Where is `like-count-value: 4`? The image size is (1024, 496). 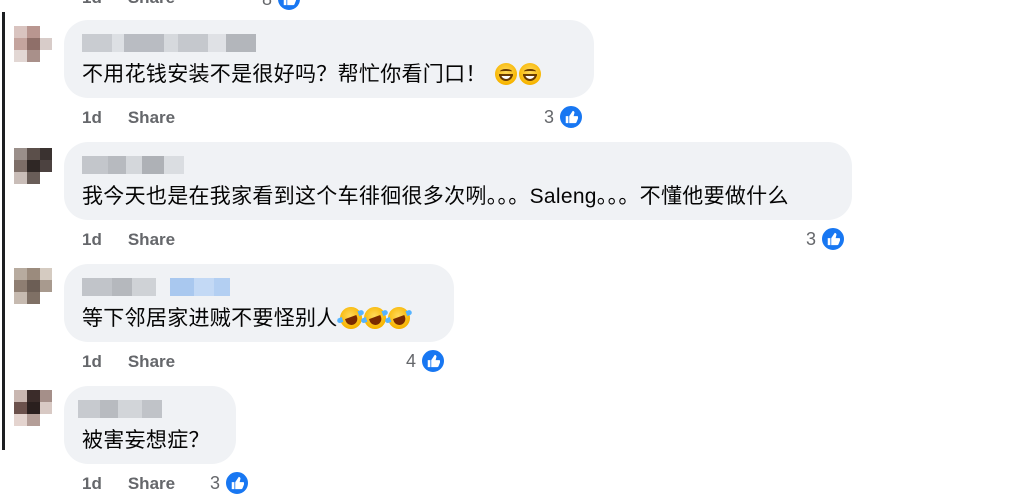
like-count-value: 4 is located at coordinates (411, 360).